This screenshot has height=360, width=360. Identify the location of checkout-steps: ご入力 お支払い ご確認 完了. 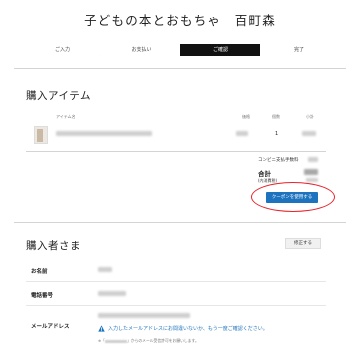
(180, 50).